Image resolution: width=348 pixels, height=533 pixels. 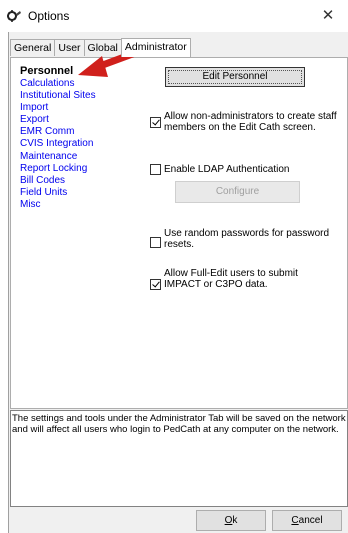 What do you see at coordinates (155, 122) in the screenshot?
I see `allow-non-admin-checkbox` at bounding box center [155, 122].